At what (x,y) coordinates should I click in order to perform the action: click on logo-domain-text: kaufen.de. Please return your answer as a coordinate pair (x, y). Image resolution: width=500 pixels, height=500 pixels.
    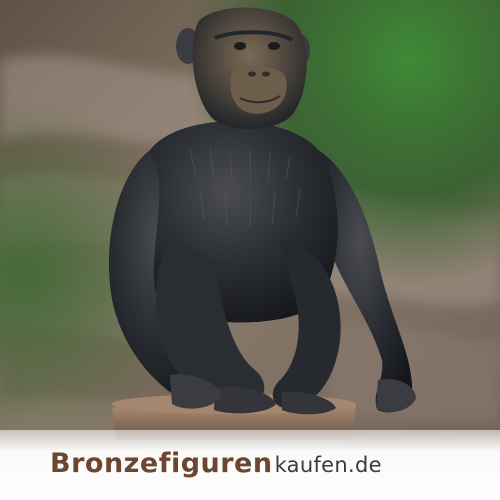
    Looking at the image, I should click on (328, 465).